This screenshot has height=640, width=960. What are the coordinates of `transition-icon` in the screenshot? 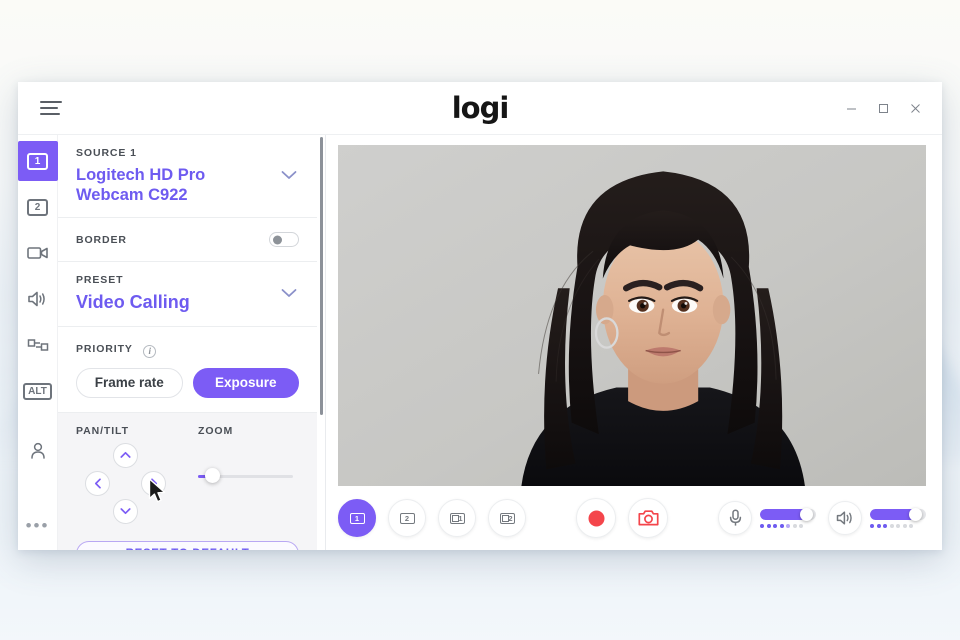 It's located at (37, 345).